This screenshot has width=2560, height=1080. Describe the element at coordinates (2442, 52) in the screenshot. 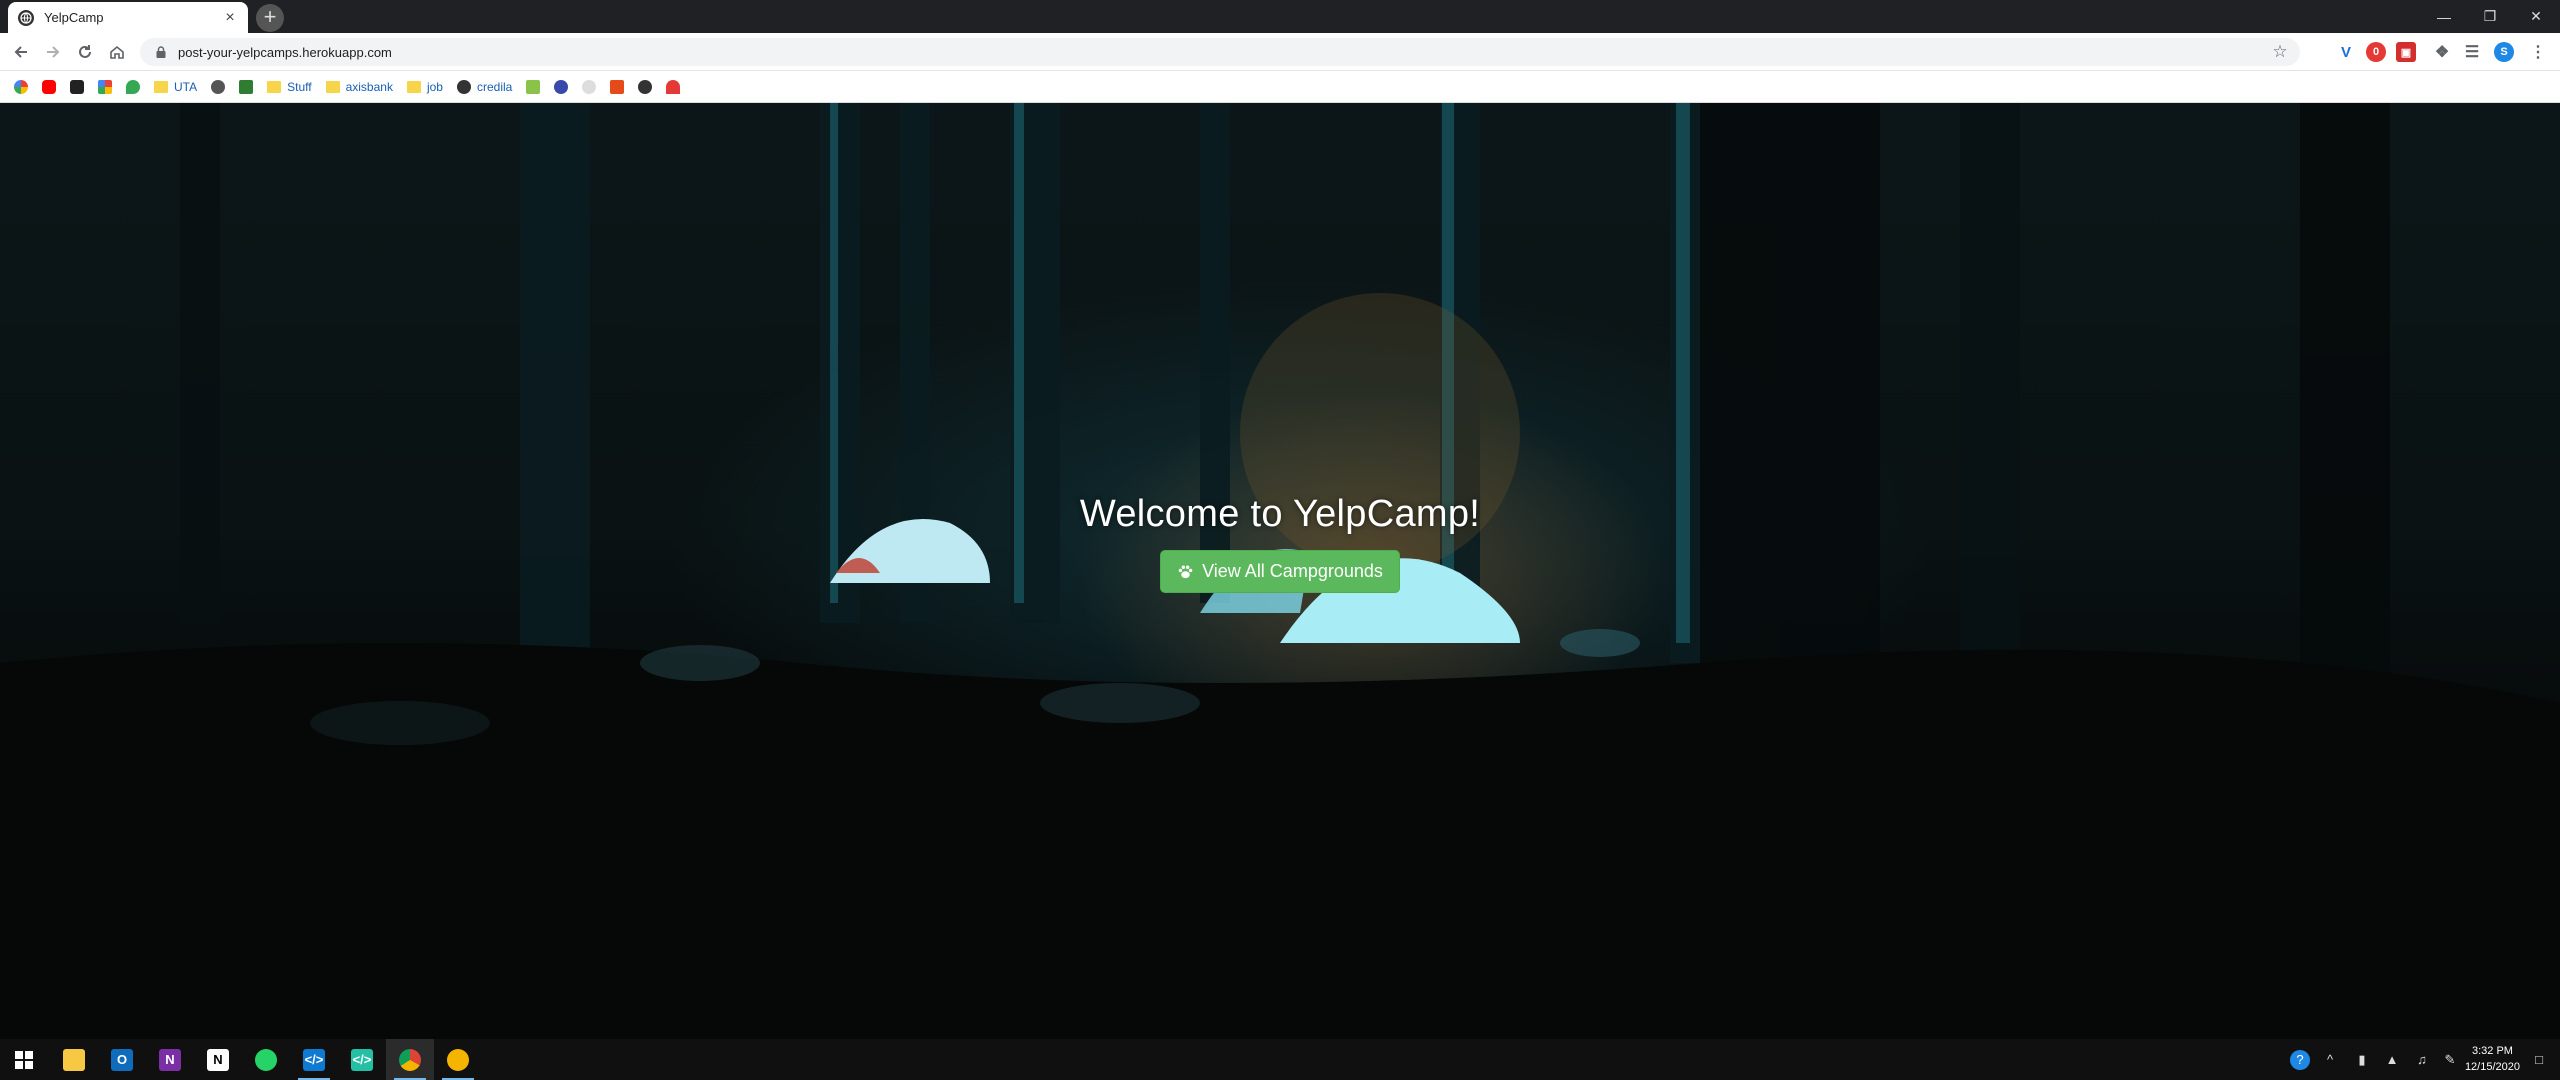

I see `extensions-puzzle-icon: ❖` at that location.